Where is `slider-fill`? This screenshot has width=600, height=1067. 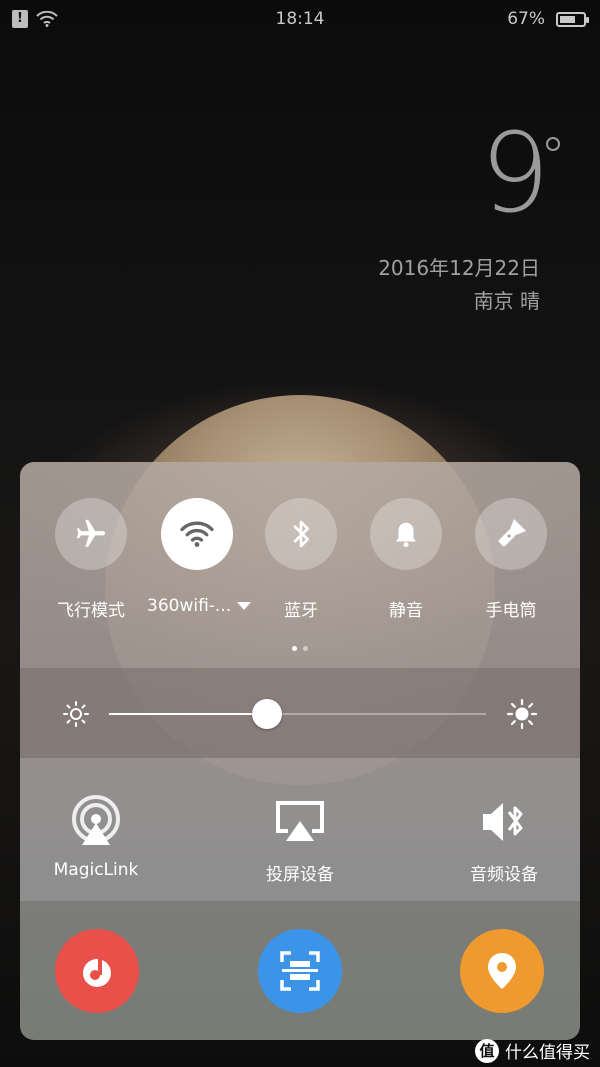
slider-fill is located at coordinates (188, 714).